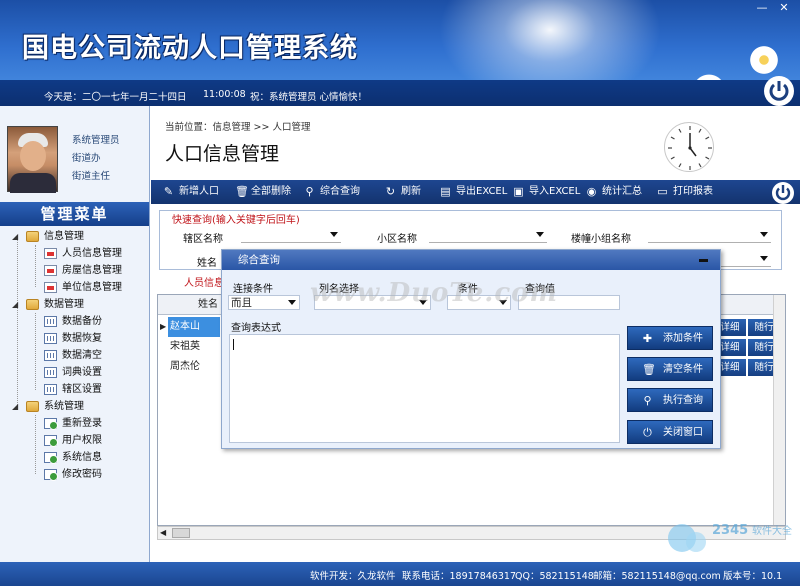  Describe the element at coordinates (647, 432) in the screenshot. I see `power-icon: ⏻` at that location.